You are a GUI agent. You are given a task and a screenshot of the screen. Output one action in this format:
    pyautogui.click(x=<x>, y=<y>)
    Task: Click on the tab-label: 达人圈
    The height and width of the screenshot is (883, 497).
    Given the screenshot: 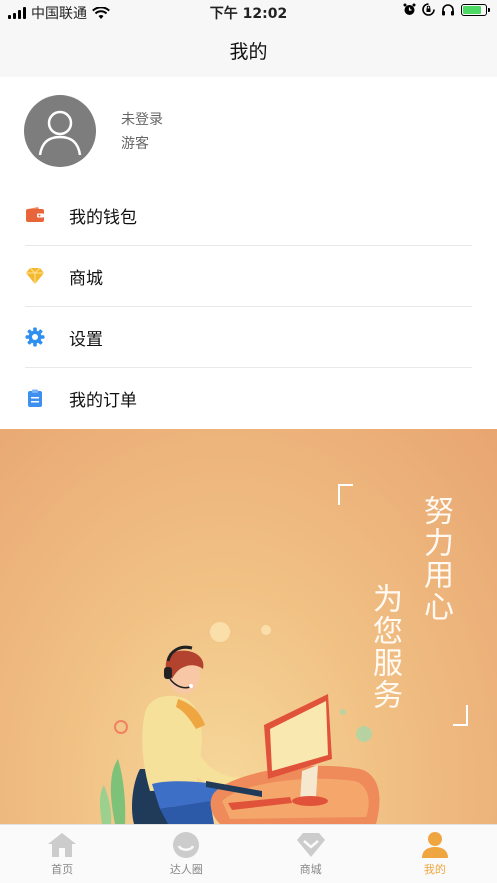 What is the action you would take?
    pyautogui.click(x=186, y=869)
    